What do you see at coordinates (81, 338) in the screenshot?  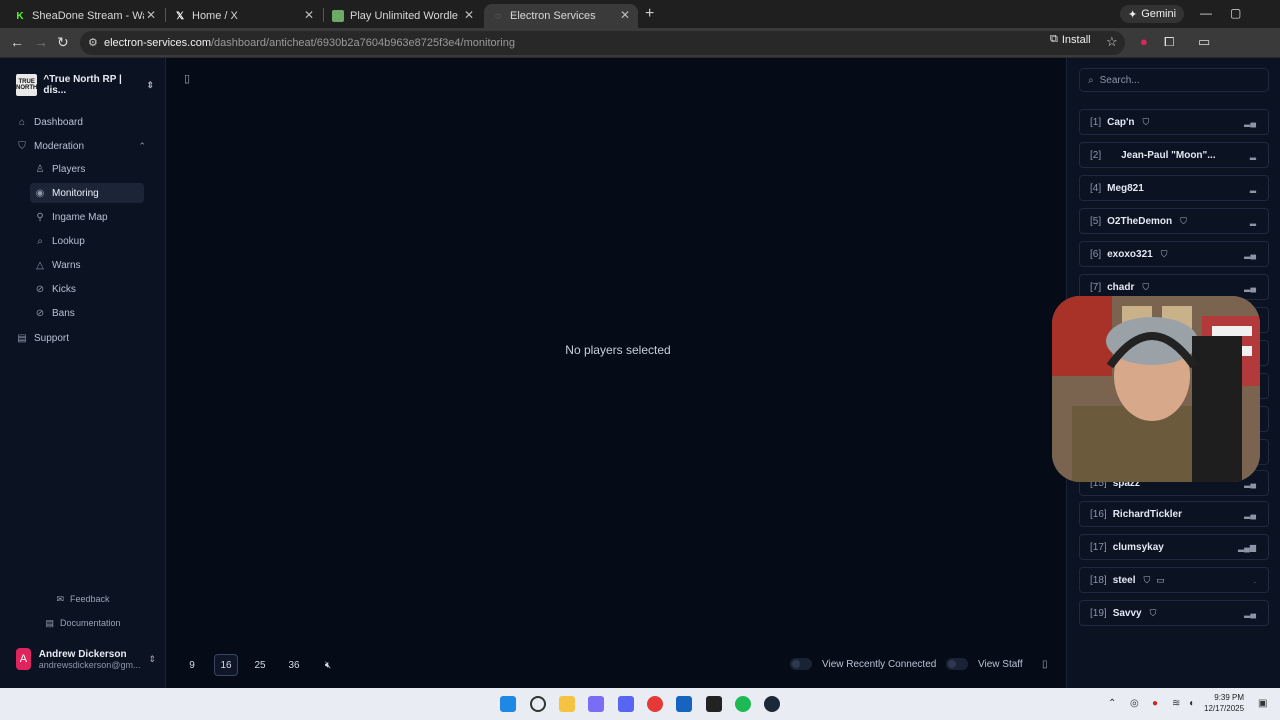 I see `sidebar-item-support: ▤ Support` at bounding box center [81, 338].